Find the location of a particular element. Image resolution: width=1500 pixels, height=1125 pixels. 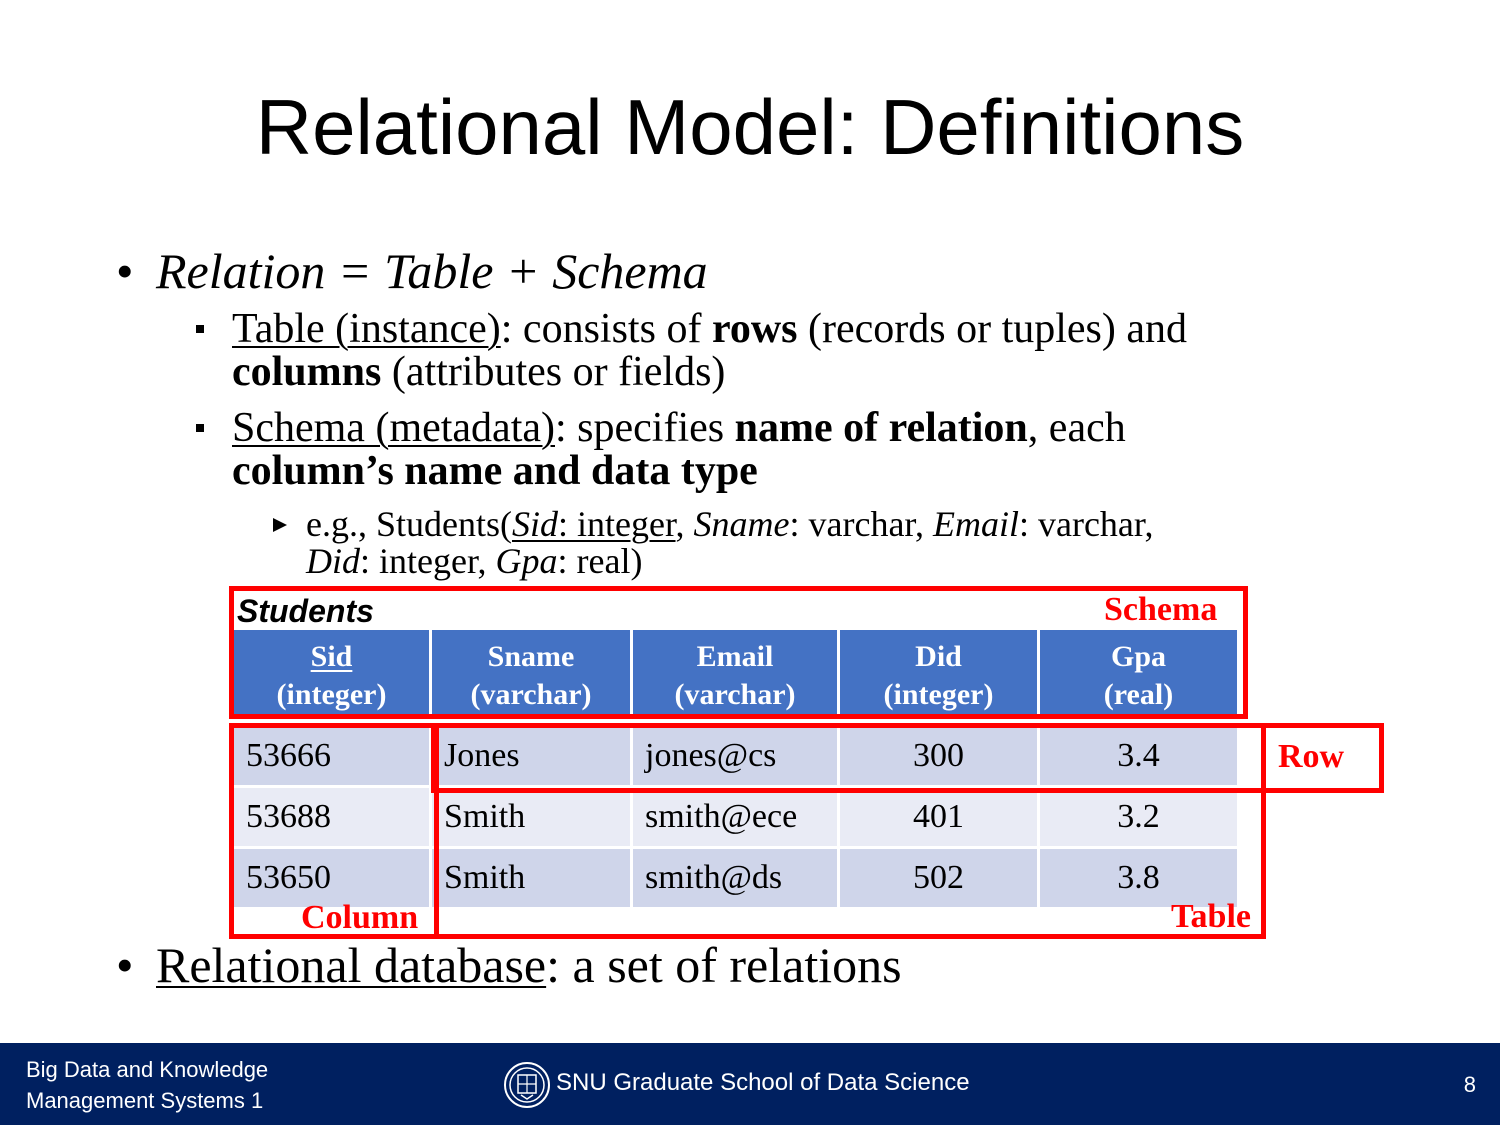

schema-highlight-box is located at coordinates (738, 652).